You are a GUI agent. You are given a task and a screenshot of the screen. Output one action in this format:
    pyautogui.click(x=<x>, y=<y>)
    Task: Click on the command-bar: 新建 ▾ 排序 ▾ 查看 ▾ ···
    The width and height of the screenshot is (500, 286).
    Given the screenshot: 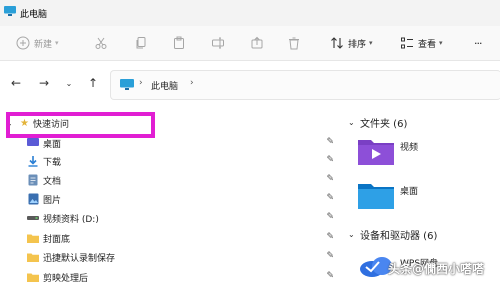 What is the action you would take?
    pyautogui.click(x=250, y=43)
    